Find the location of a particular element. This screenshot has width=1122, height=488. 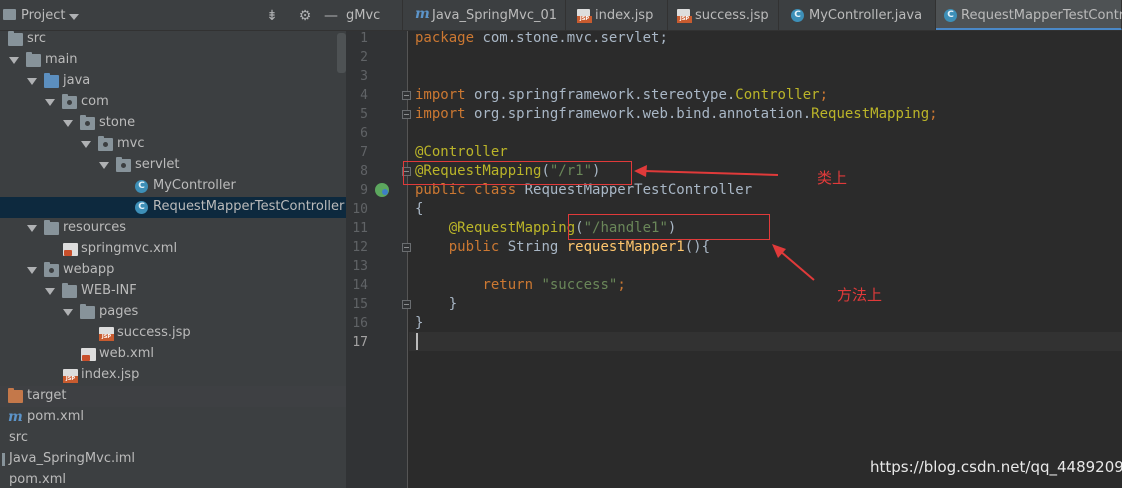

annotation: @Controller is located at coordinates (461, 152).